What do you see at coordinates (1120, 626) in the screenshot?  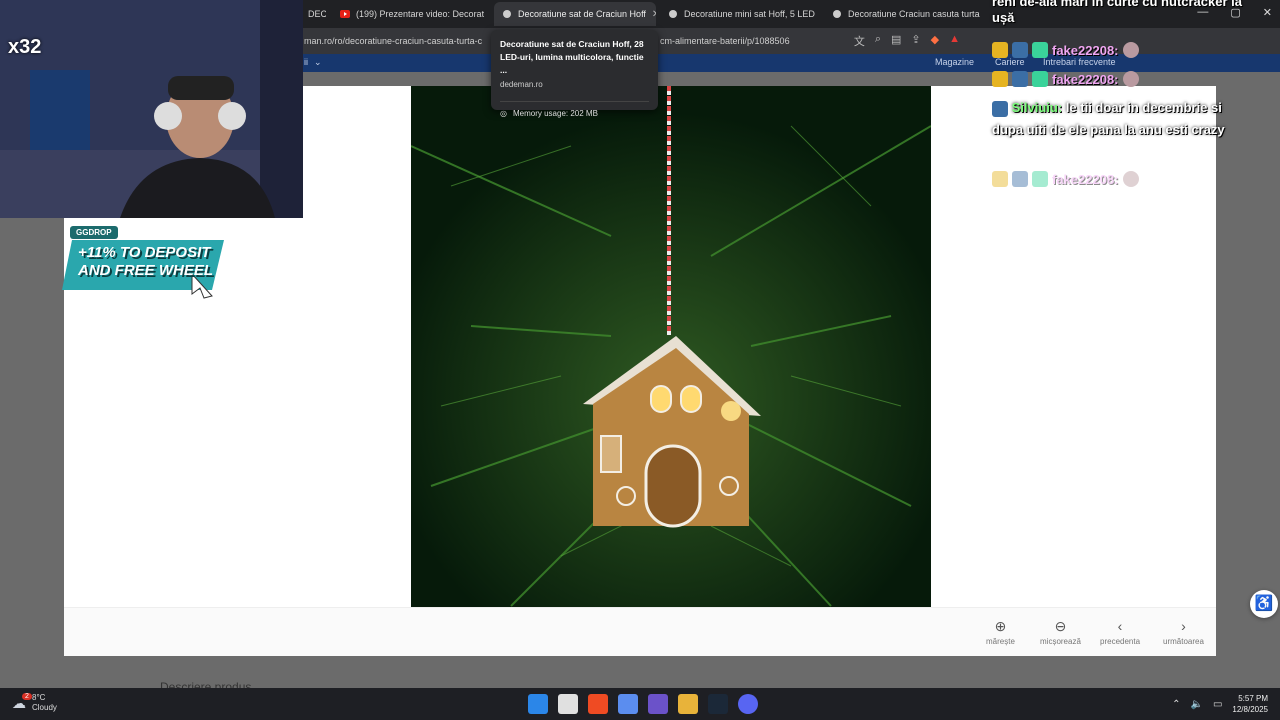 I see `chevron-left-icon: ‹` at bounding box center [1120, 626].